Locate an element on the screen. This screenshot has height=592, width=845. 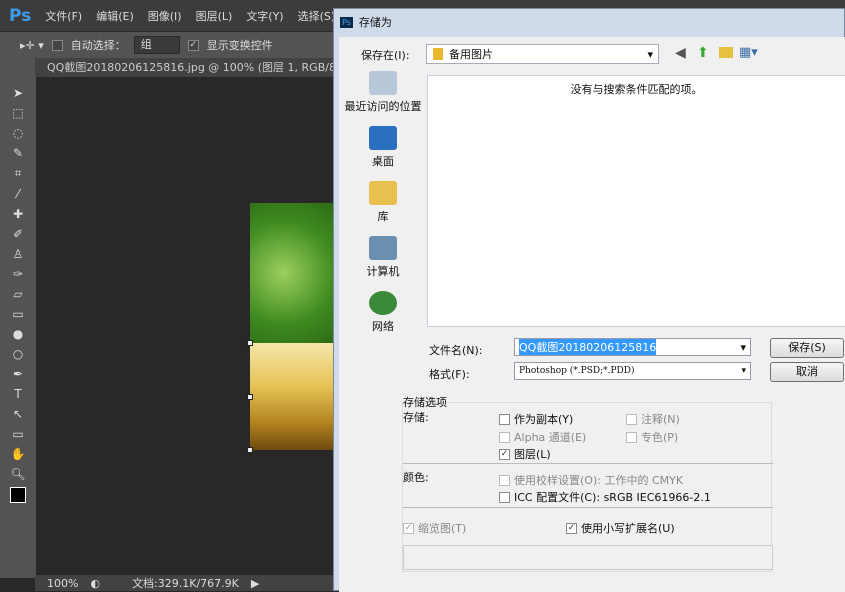
place-computer: 计算机 is located at coordinates (383, 263).